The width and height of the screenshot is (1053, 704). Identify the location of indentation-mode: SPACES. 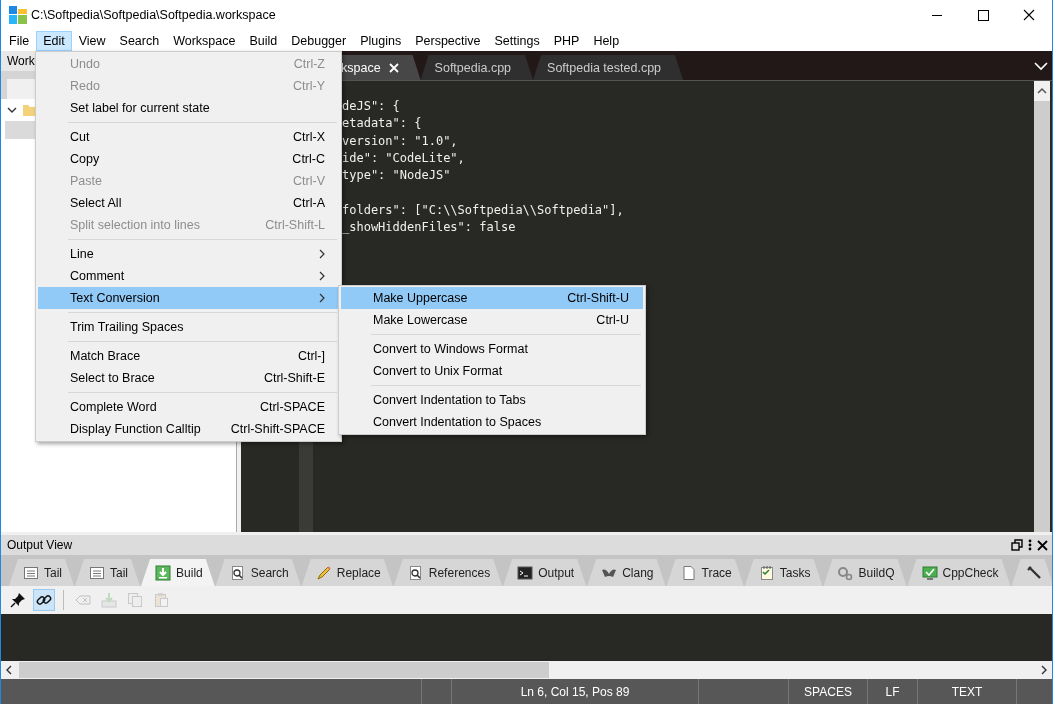
(828, 691).